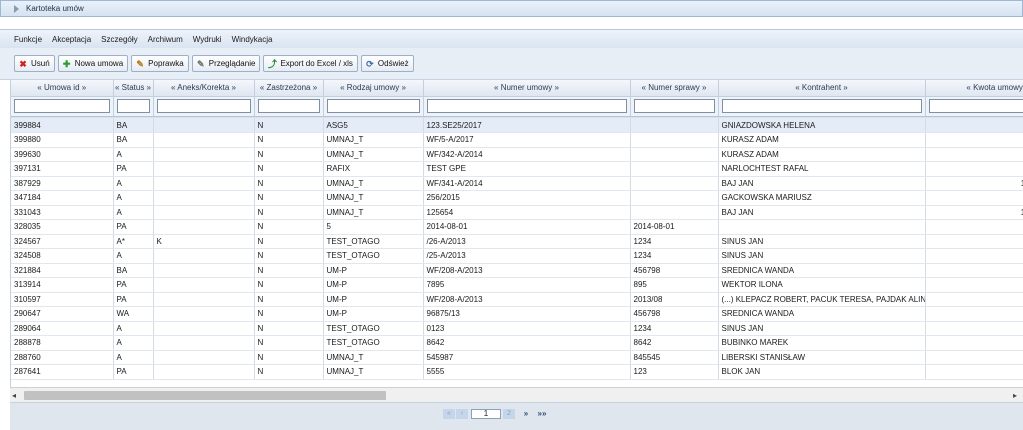 The image size is (1023, 430). What do you see at coordinates (822, 343) in the screenshot?
I see `table-cell: BUBINKO MAREK` at bounding box center [822, 343].